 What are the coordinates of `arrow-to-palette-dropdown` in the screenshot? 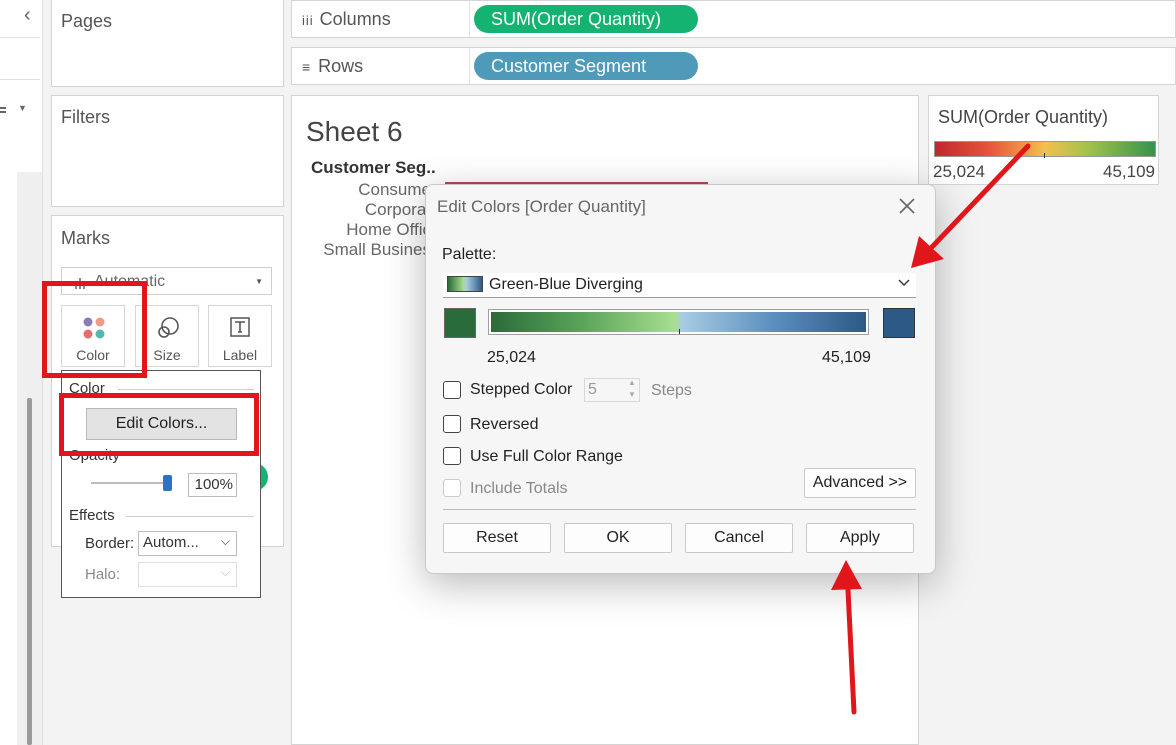 It's located at (971, 205).